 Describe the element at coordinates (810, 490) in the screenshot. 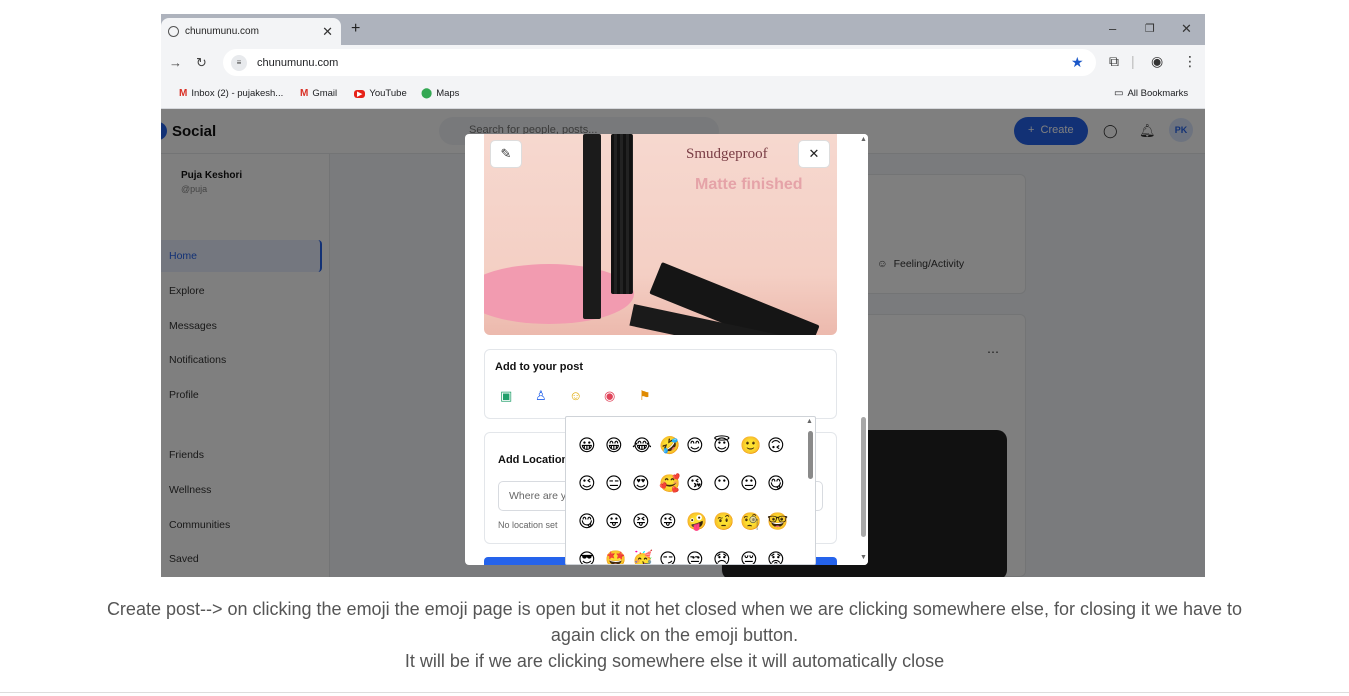

I see `emoji-picker-scrollbar: ▲` at that location.